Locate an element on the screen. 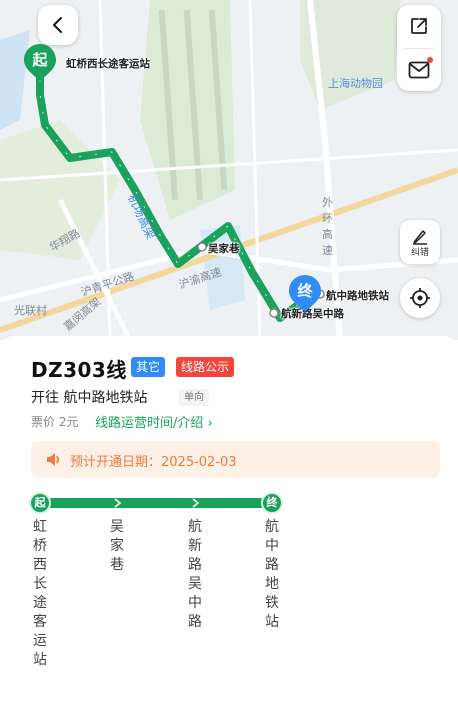 This screenshot has width=458, height=719. map-stop-label-wujiaxiang: 吴家巷 is located at coordinates (224, 249).